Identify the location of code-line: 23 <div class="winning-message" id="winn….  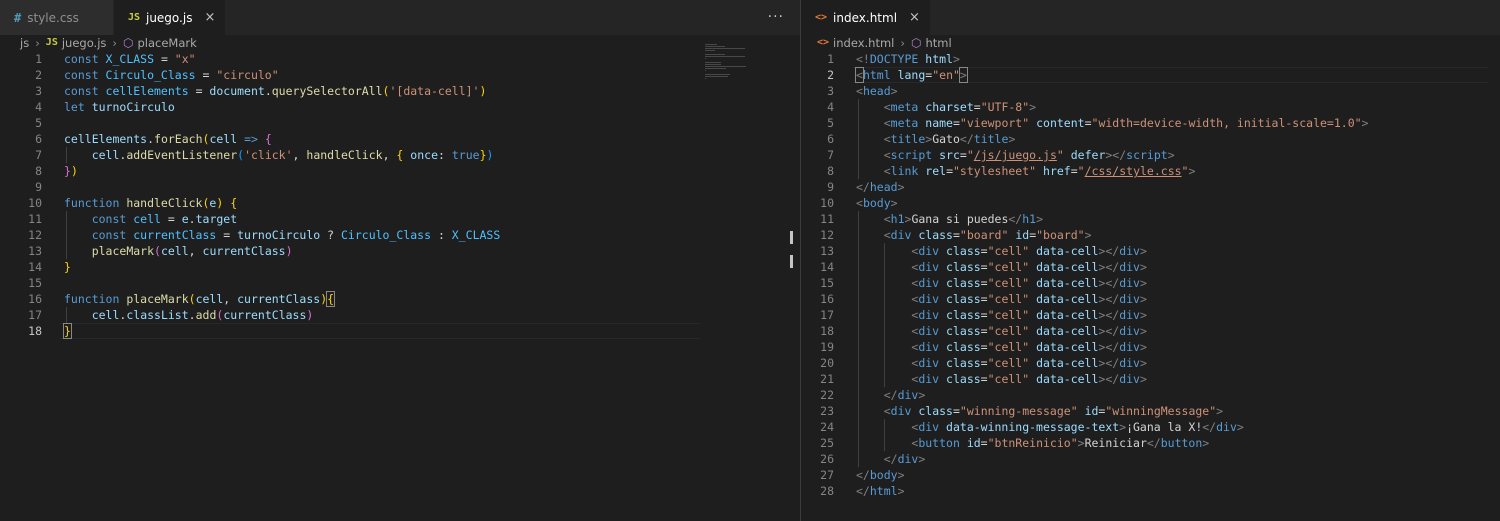
(1150, 411).